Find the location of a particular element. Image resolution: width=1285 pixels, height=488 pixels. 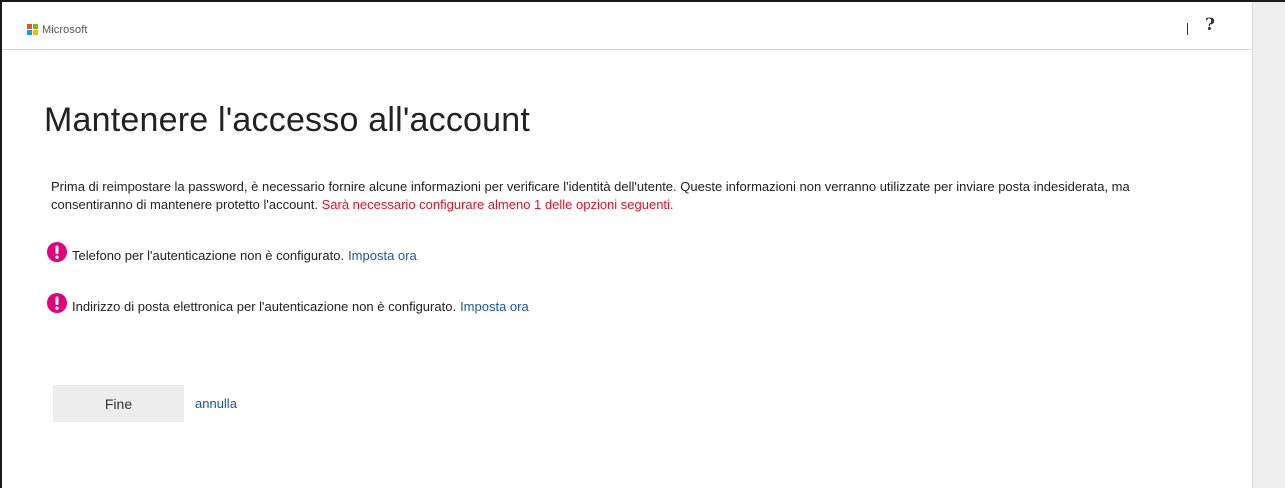

cancel-link: annulla is located at coordinates (216, 403).